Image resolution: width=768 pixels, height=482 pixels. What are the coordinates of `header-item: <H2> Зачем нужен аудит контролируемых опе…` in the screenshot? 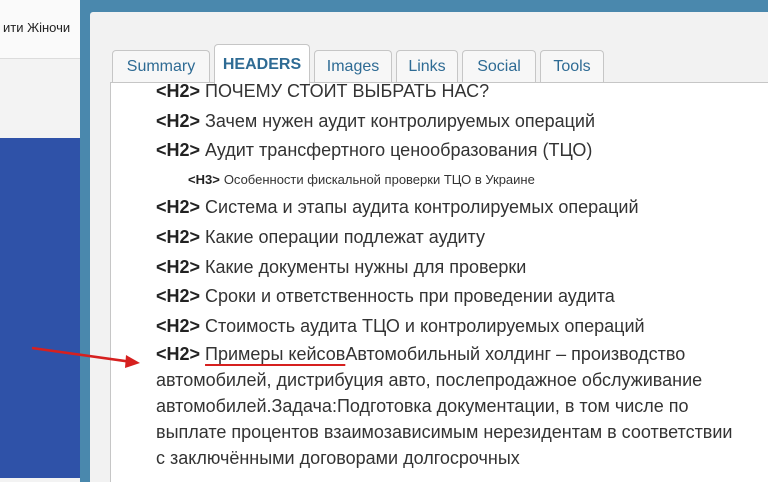 It's located at (375, 121).